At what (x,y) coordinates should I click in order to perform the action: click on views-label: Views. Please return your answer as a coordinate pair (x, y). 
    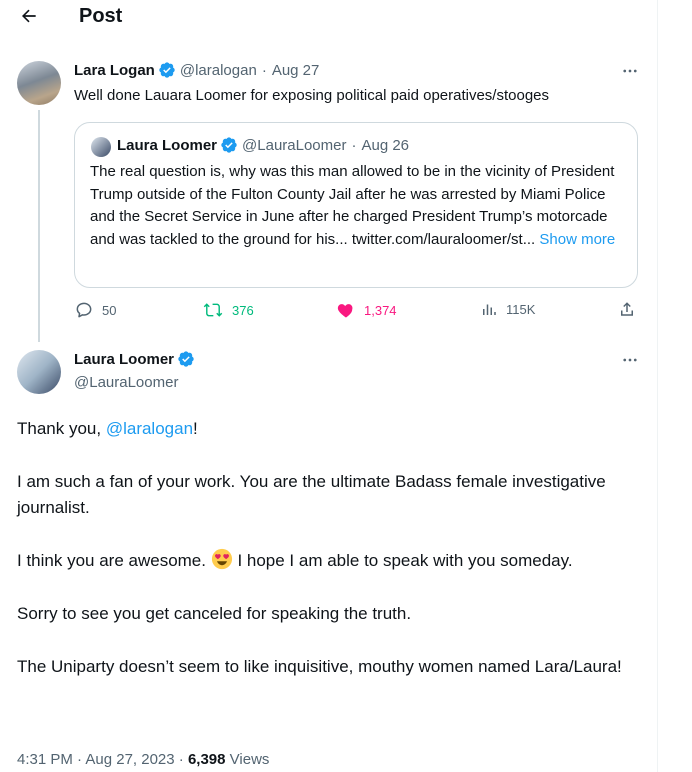
    Looking at the image, I should click on (247, 759).